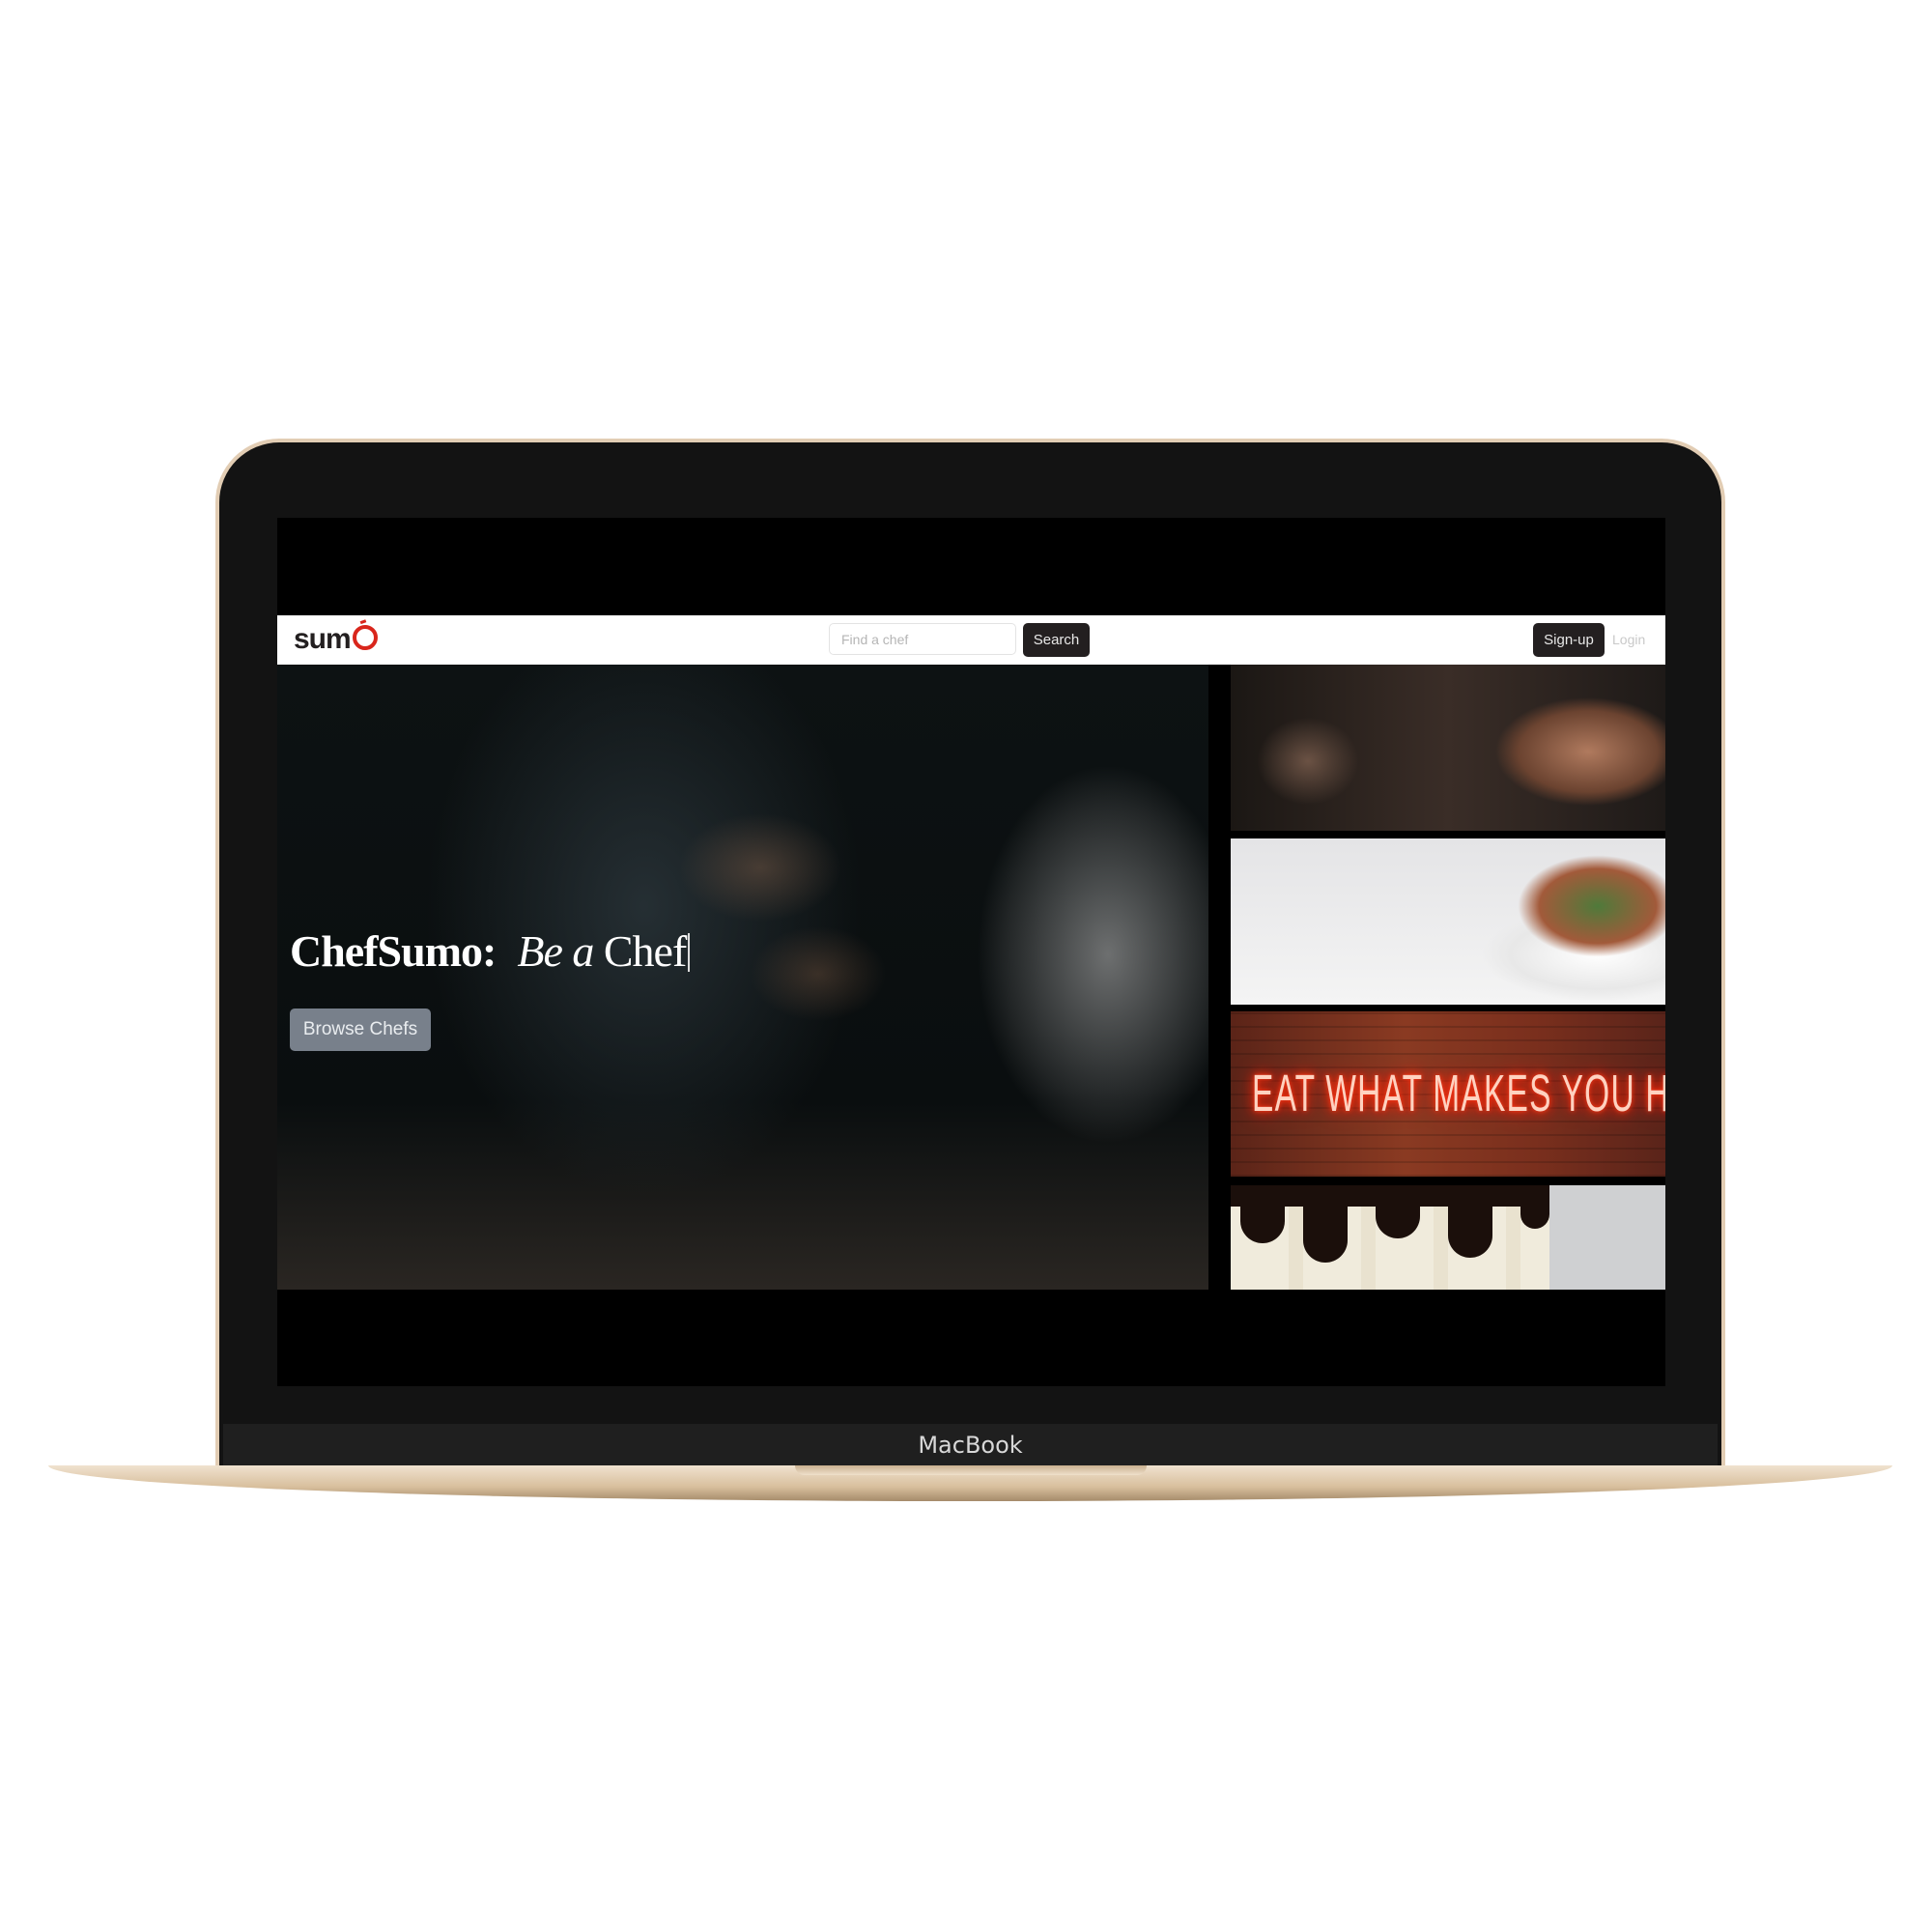  Describe the element at coordinates (1390, 1196) in the screenshot. I see `chocolate-top` at that location.